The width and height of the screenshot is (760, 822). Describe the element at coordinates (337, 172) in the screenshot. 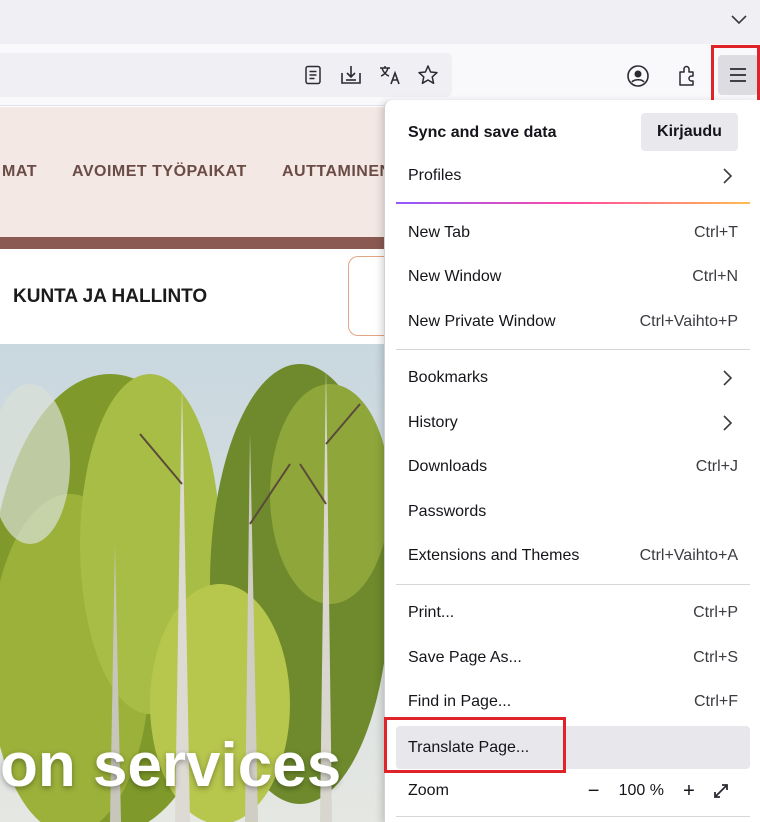

I see `site-nav-link: AUTTAMINEN` at that location.